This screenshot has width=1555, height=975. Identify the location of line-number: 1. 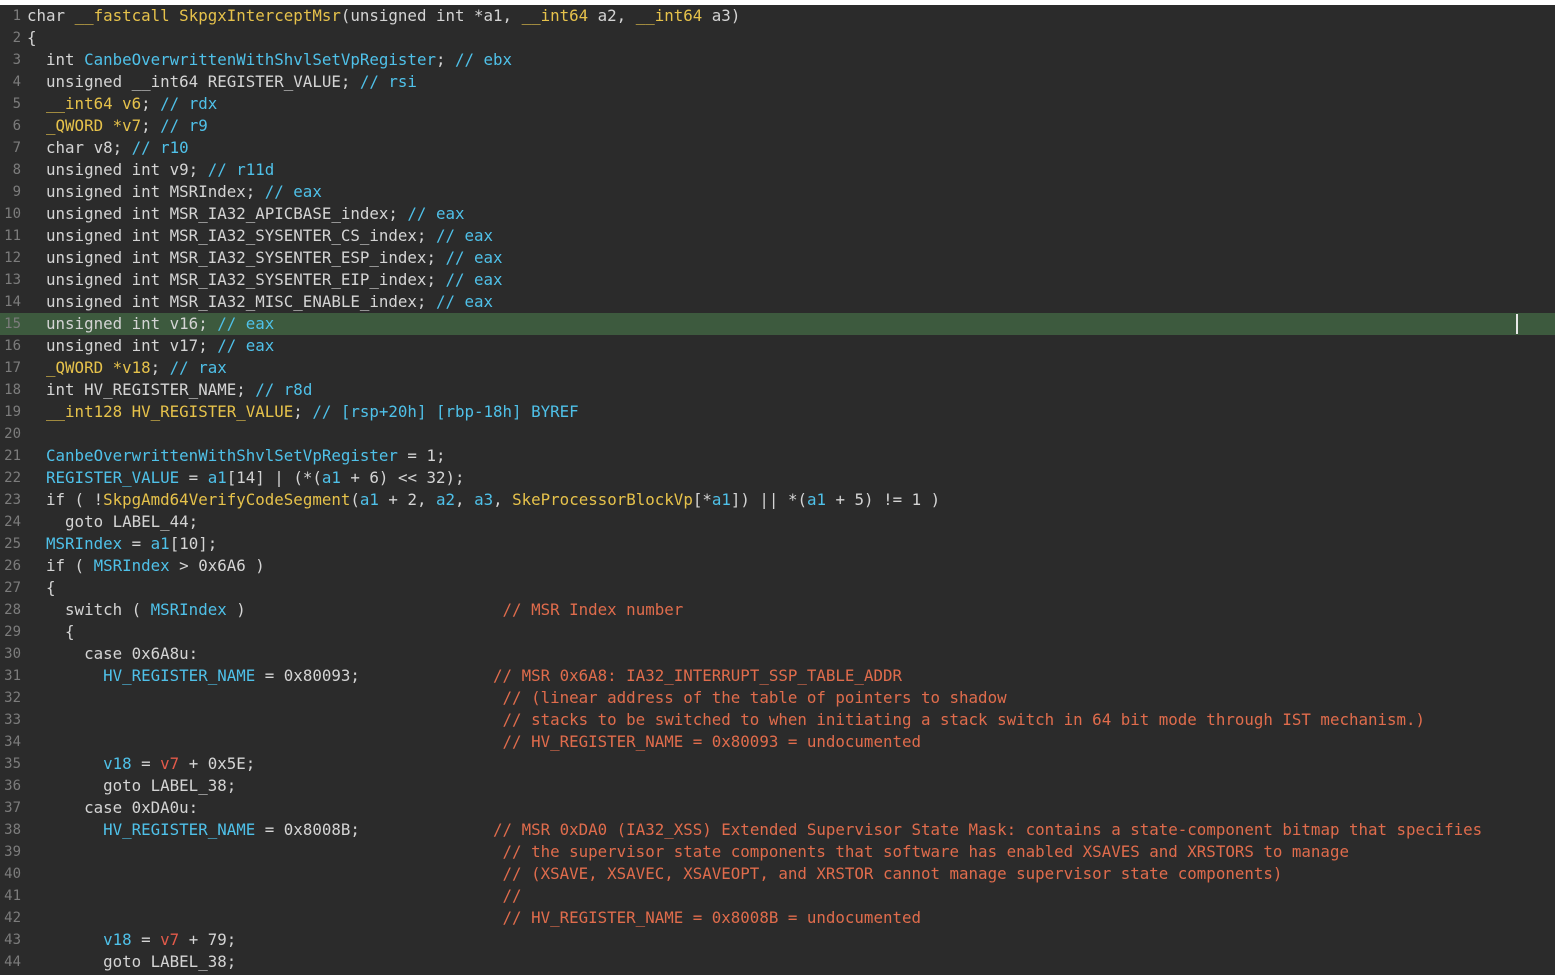
(16, 16).